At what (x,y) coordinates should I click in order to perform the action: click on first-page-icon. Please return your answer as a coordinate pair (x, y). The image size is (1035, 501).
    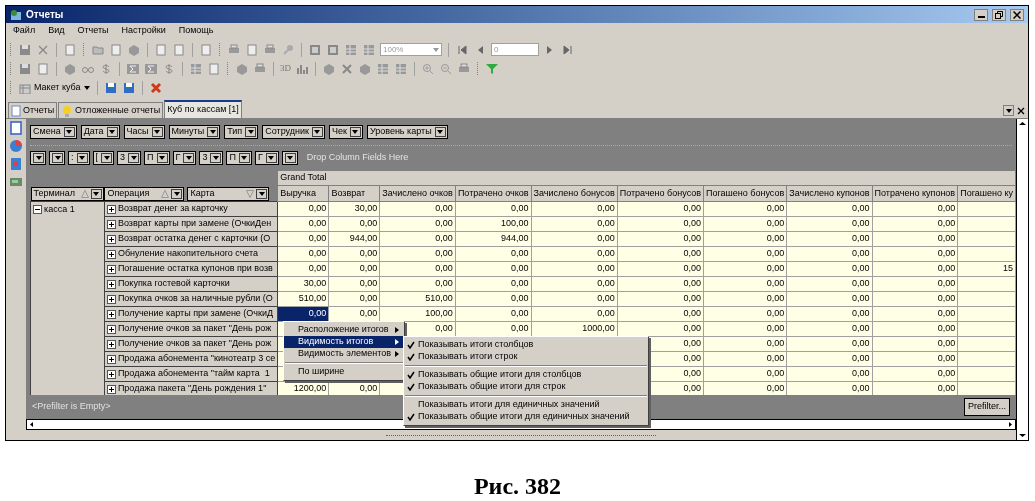
    Looking at the image, I should click on (462, 49).